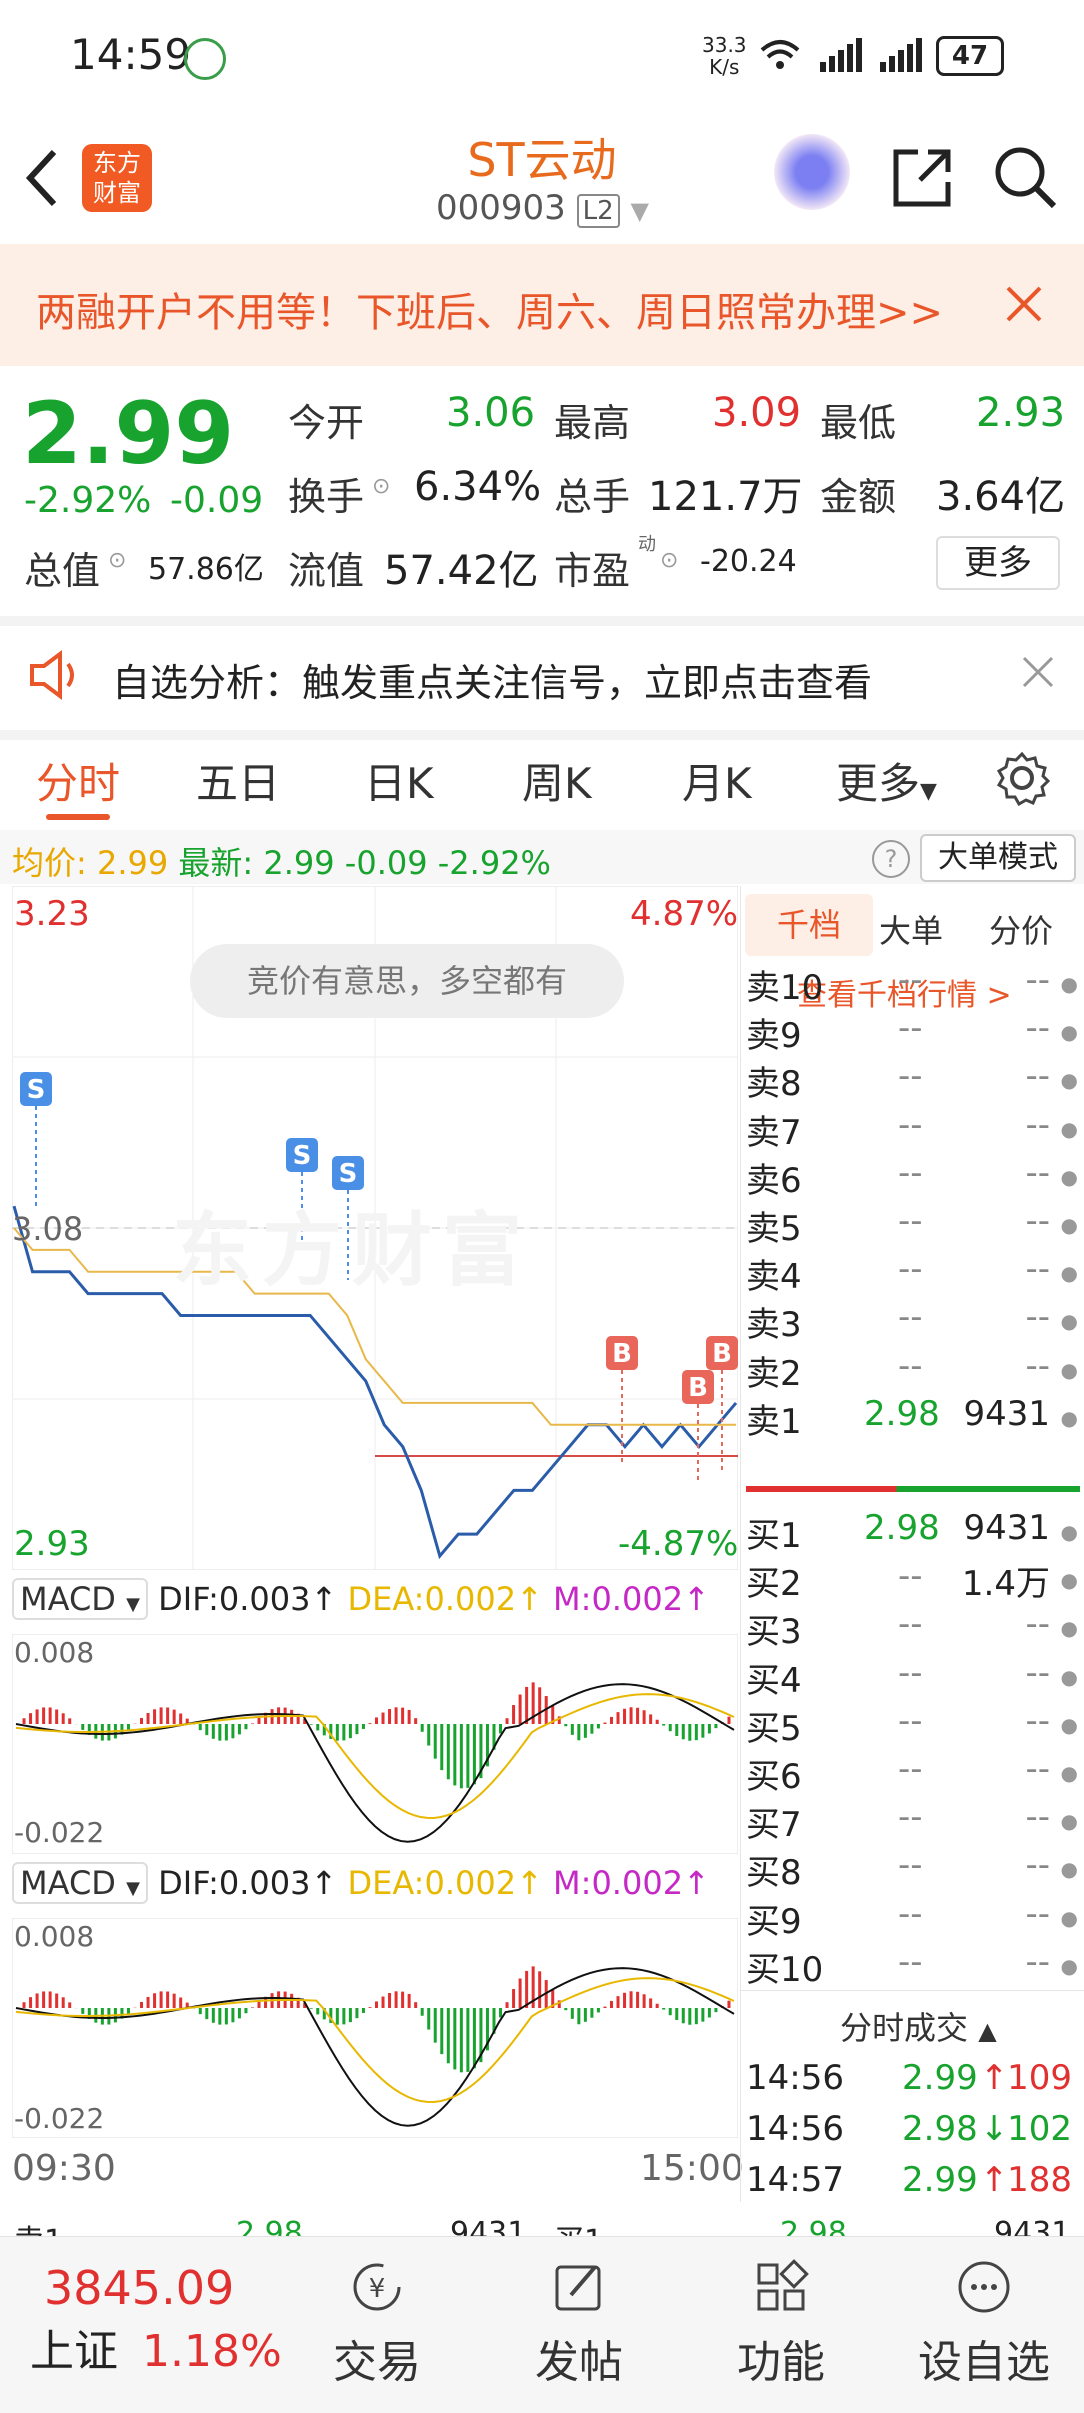 Image resolution: width=1084 pixels, height=2413 pixels. Describe the element at coordinates (998, 858) in the screenshot. I see `big-order-mode-button: 大单模式` at that location.